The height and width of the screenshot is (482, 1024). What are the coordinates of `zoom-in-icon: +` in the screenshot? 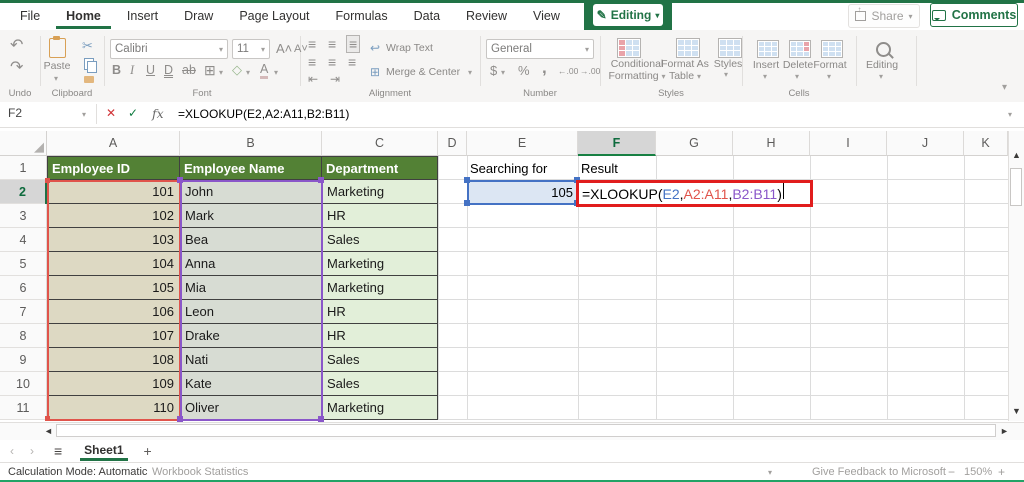 It's located at (1001, 472).